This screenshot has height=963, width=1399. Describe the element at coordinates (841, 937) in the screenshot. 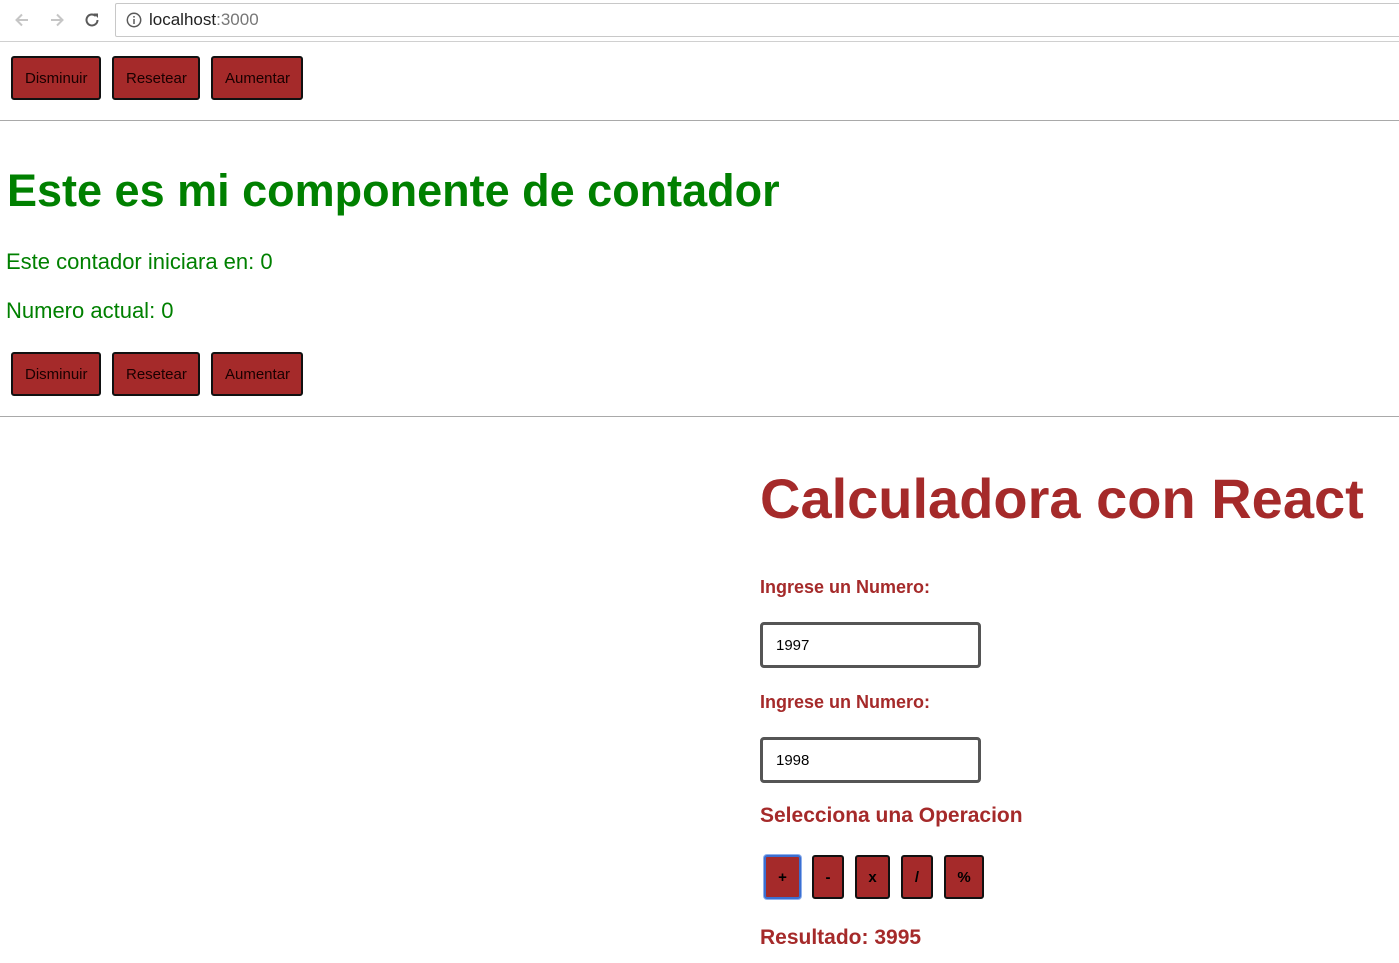

I see `result-text: Resultado: 3995` at that location.